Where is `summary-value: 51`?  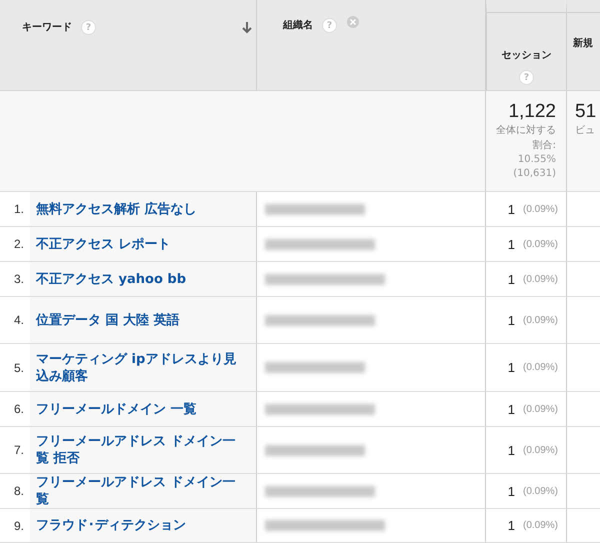 summary-value: 51 is located at coordinates (586, 112).